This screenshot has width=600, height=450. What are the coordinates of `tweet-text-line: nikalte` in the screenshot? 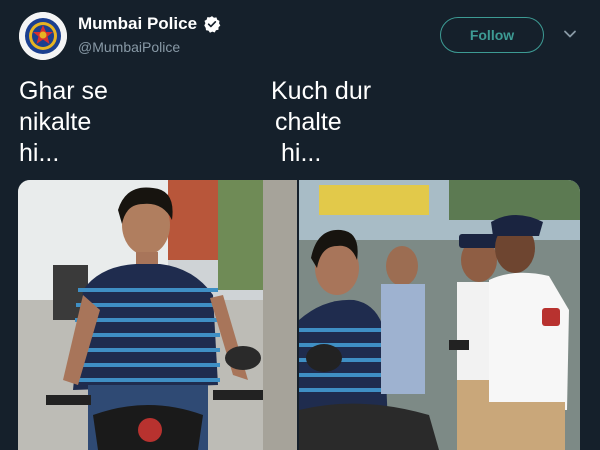 It's located at (55, 122).